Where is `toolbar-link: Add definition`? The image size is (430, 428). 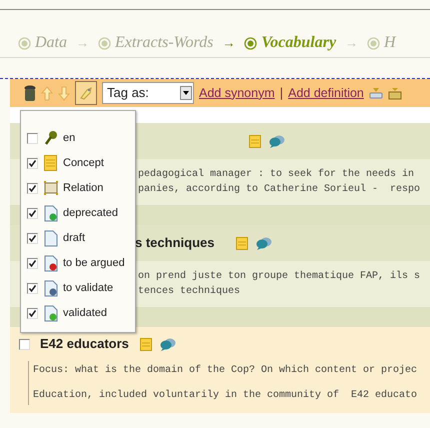
toolbar-link: Add definition is located at coordinates (326, 93).